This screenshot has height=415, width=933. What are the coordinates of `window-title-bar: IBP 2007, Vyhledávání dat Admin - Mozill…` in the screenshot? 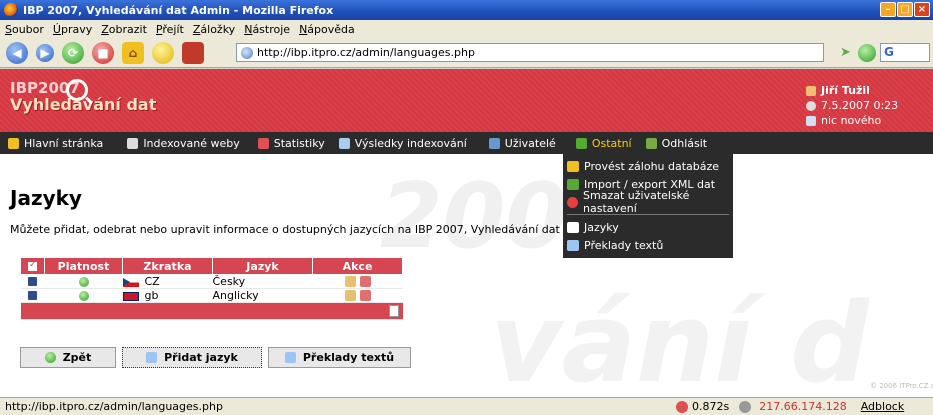 It's located at (466, 10).